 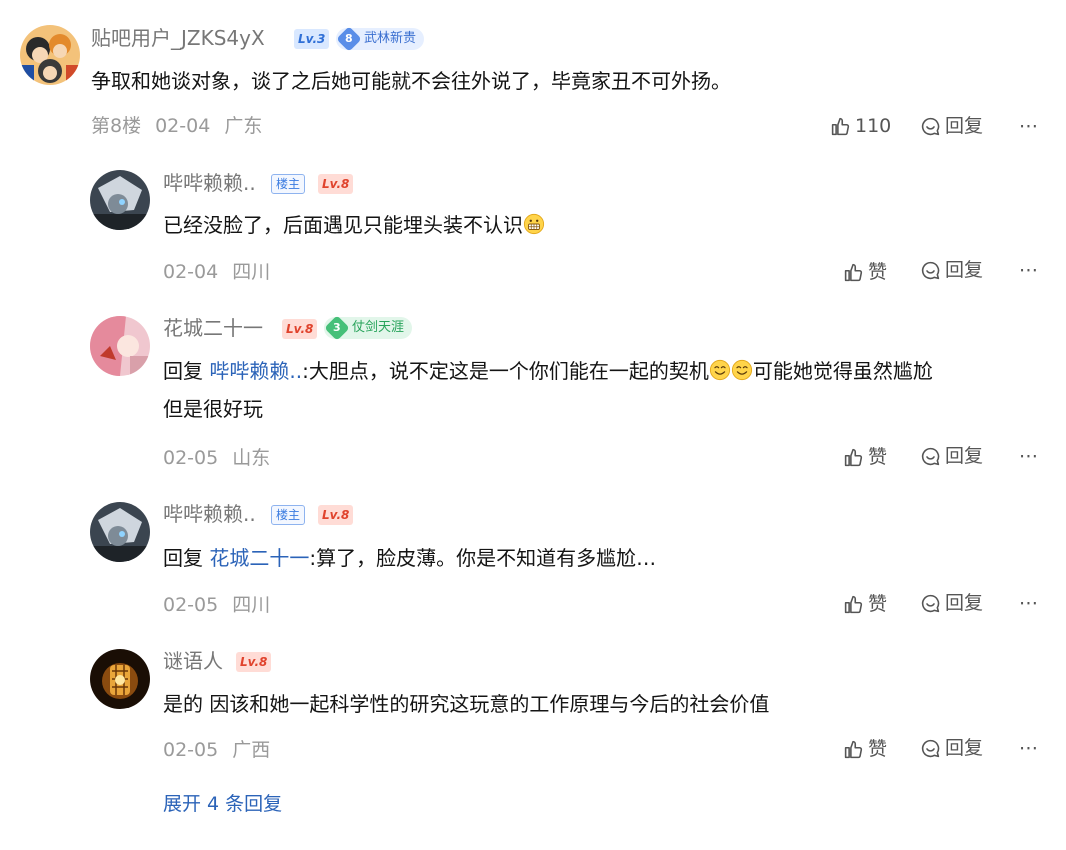 What do you see at coordinates (312, 39) in the screenshot?
I see `level-badge: Lv.3` at bounding box center [312, 39].